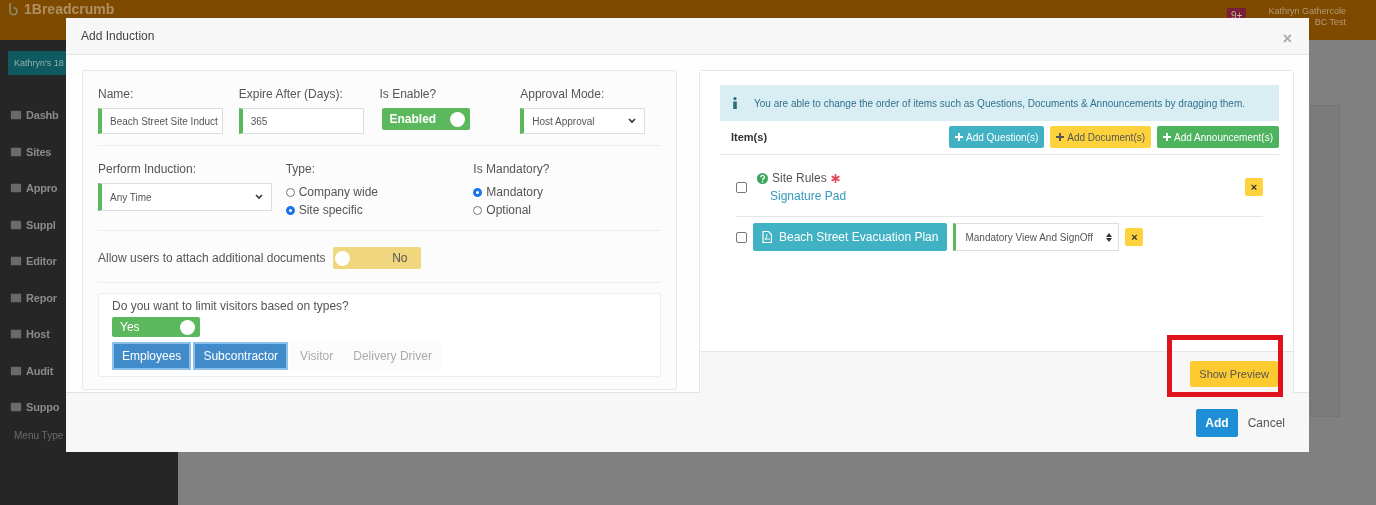 The width and height of the screenshot is (1376, 505). What do you see at coordinates (291, 94) in the screenshot?
I see `field-label: Expire After (Days):` at bounding box center [291, 94].